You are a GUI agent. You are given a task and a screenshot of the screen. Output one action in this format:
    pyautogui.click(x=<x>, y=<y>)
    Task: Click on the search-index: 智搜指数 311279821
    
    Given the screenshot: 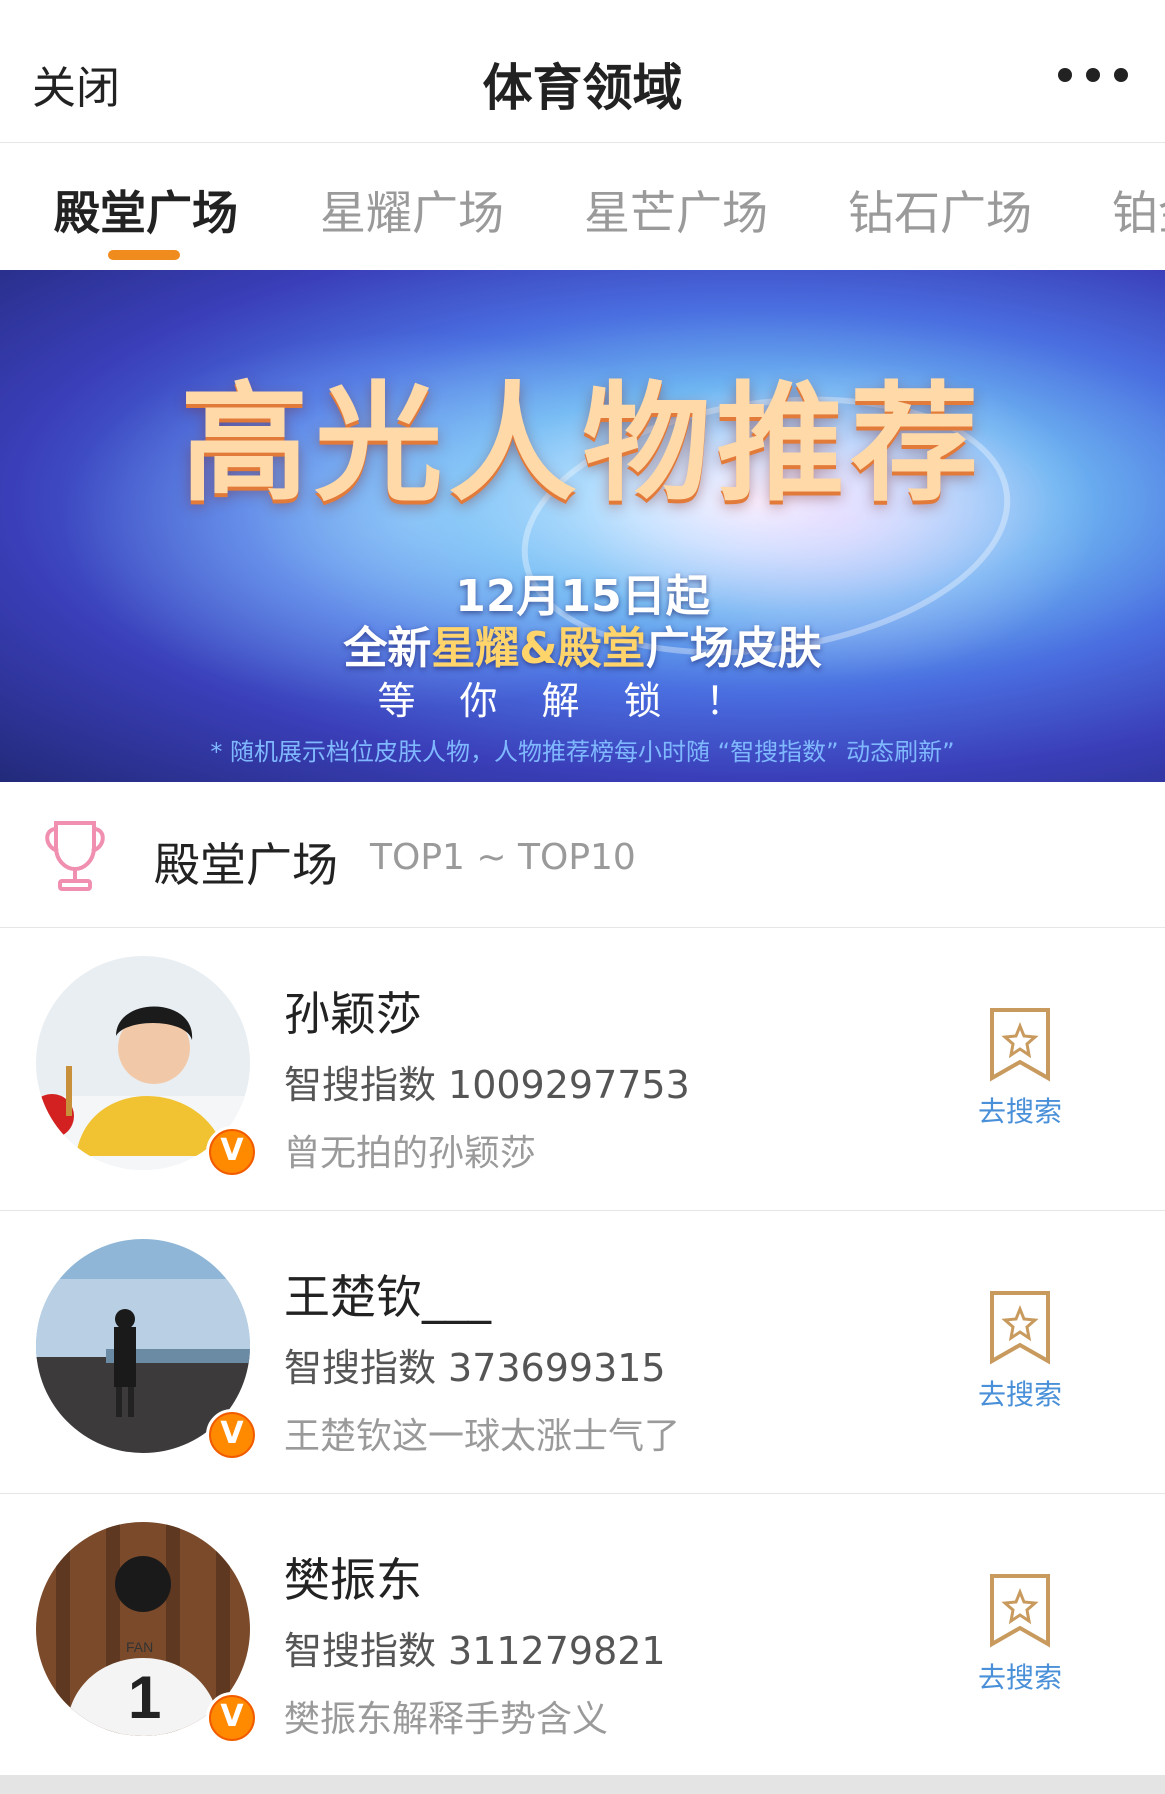 What is the action you would take?
    pyautogui.click(x=475, y=1647)
    